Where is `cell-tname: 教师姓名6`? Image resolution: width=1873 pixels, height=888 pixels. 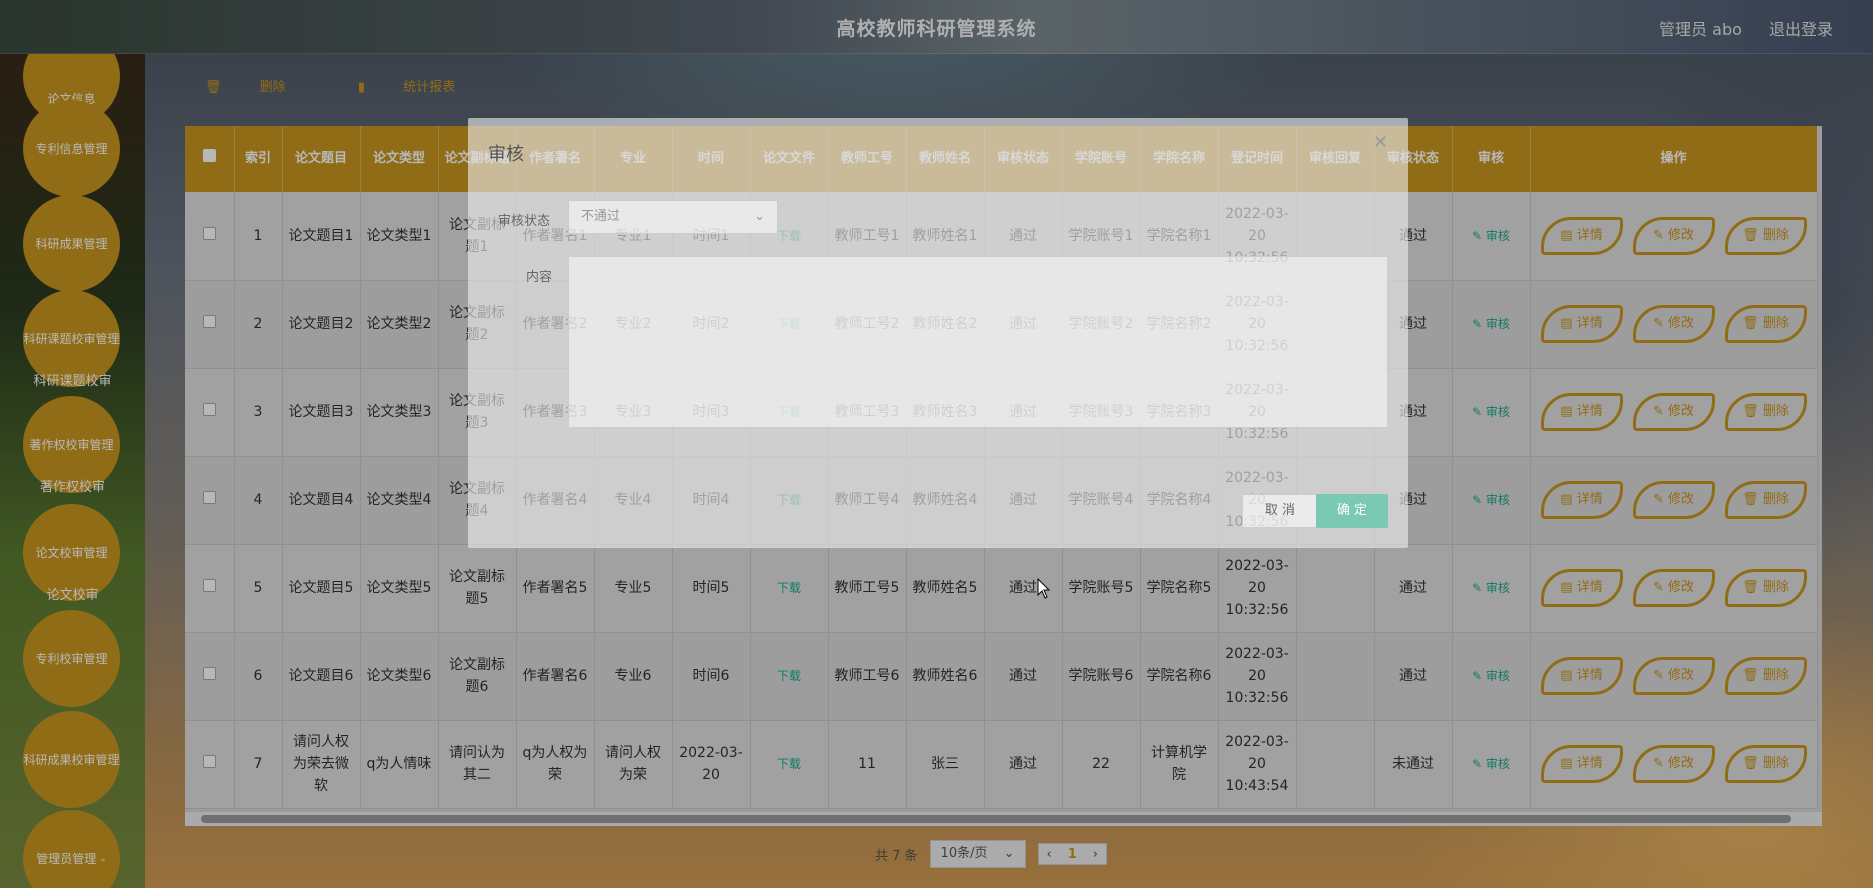 cell-tname: 教师姓名6 is located at coordinates (945, 676).